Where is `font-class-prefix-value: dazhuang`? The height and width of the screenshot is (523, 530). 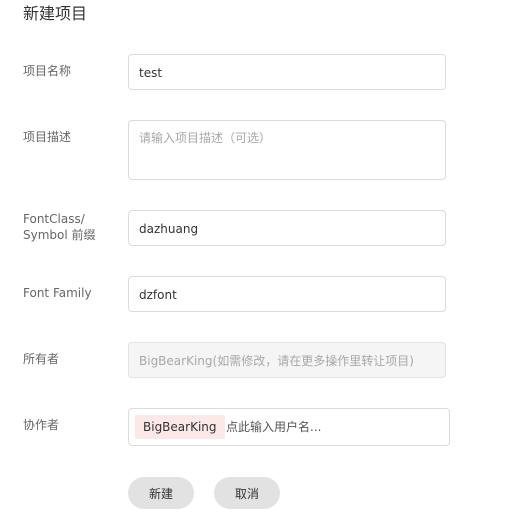 font-class-prefix-value: dazhuang is located at coordinates (169, 229).